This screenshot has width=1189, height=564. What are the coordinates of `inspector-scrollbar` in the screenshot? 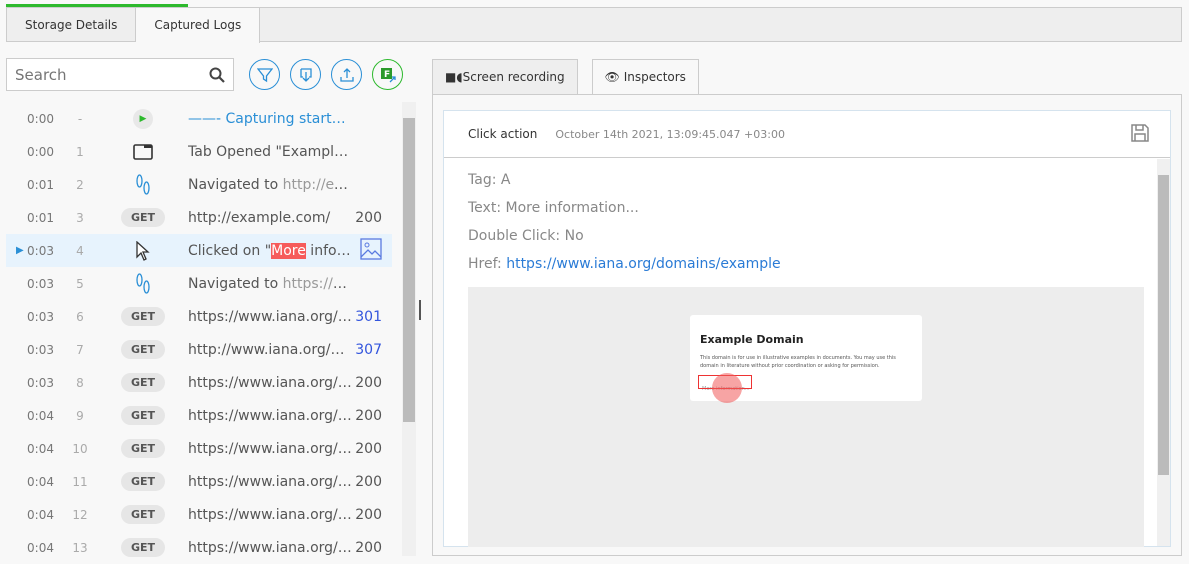 It's located at (1163, 352).